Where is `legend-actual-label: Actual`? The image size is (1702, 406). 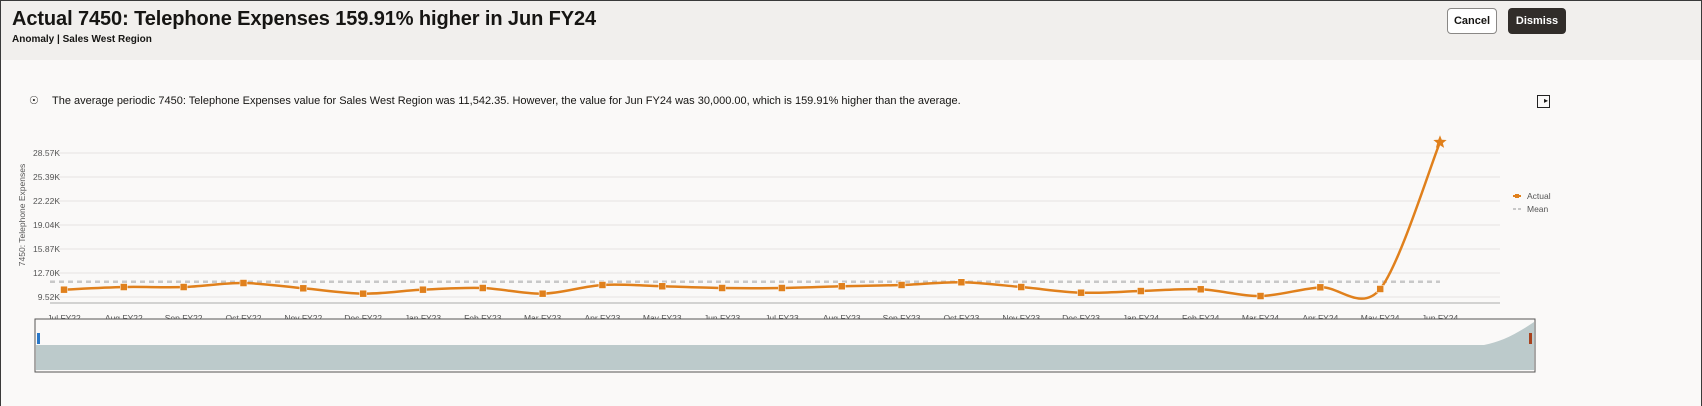 legend-actual-label: Actual is located at coordinates (1539, 196).